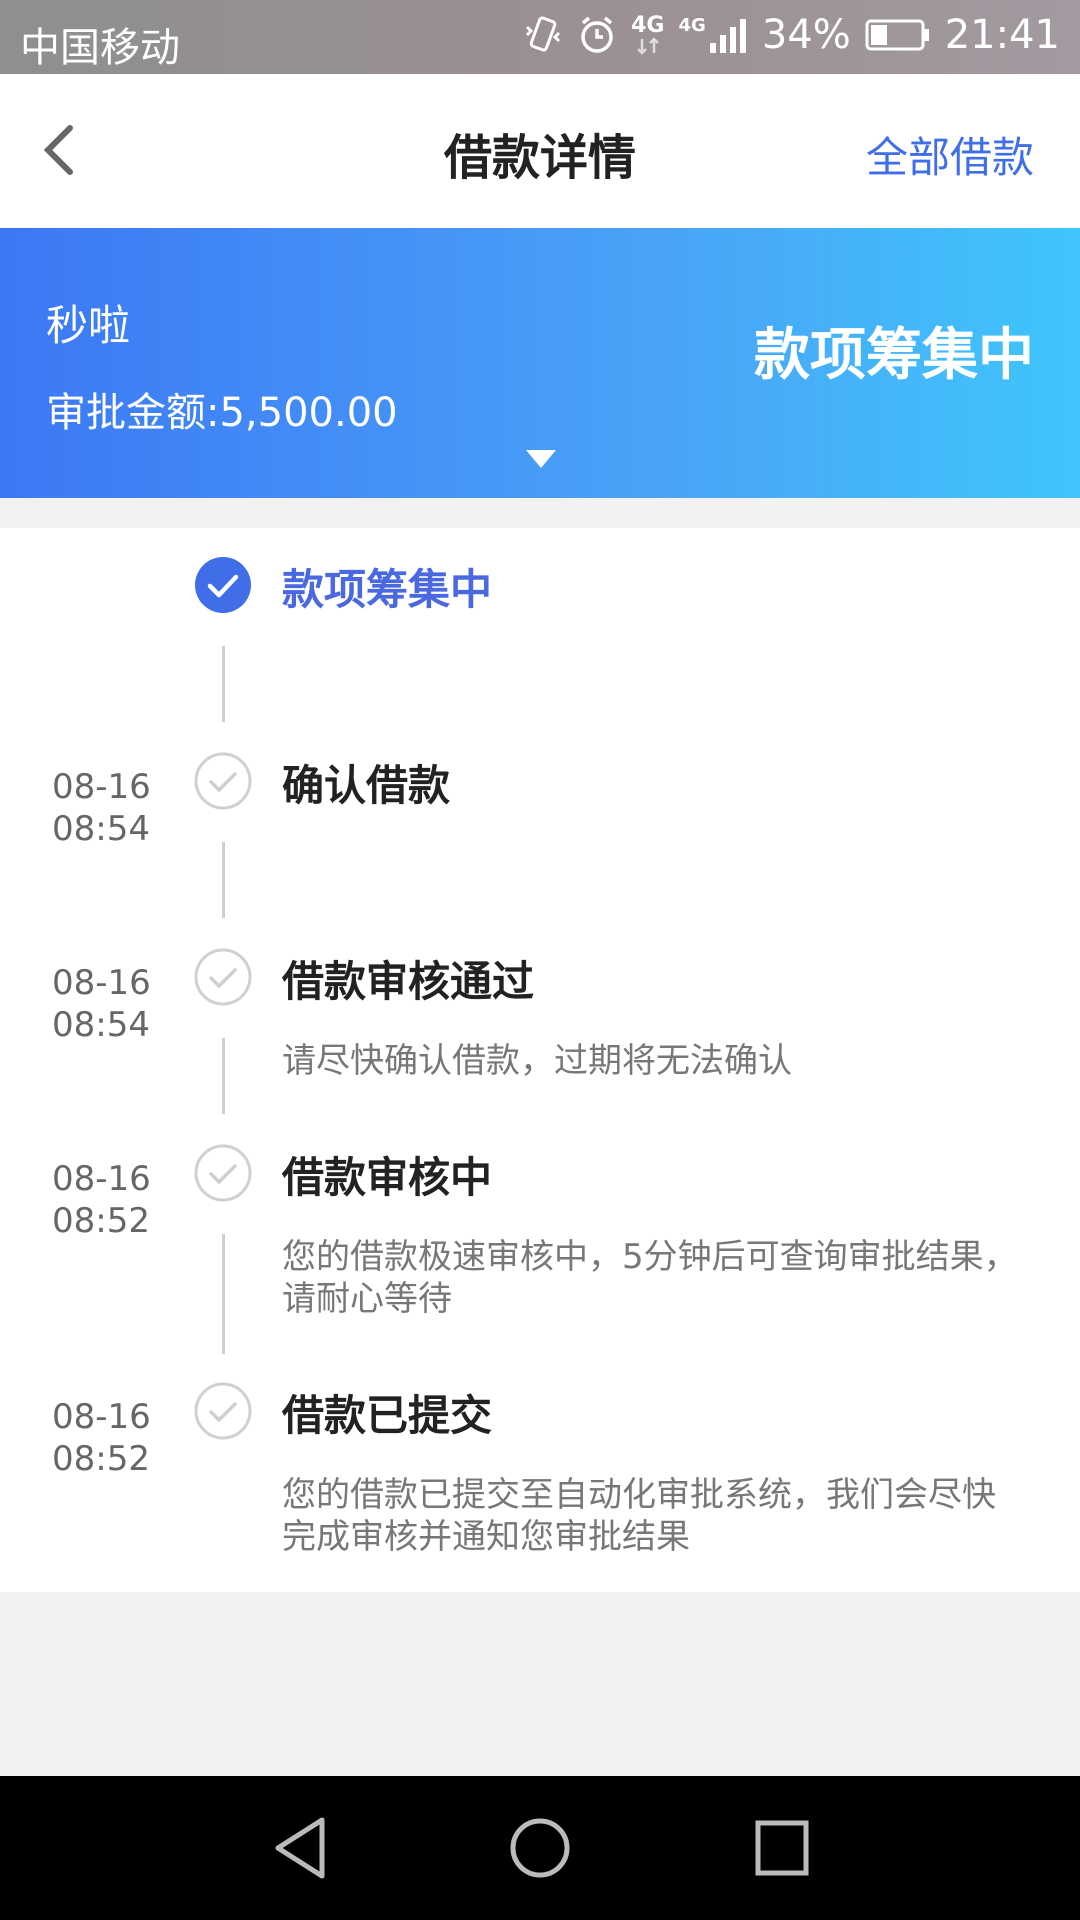 The height and width of the screenshot is (1920, 1080). What do you see at coordinates (650, 1278) in the screenshot?
I see `step-description: 您的借款极速审核中，5分钟后可查询审批结果，请耐心等待` at bounding box center [650, 1278].